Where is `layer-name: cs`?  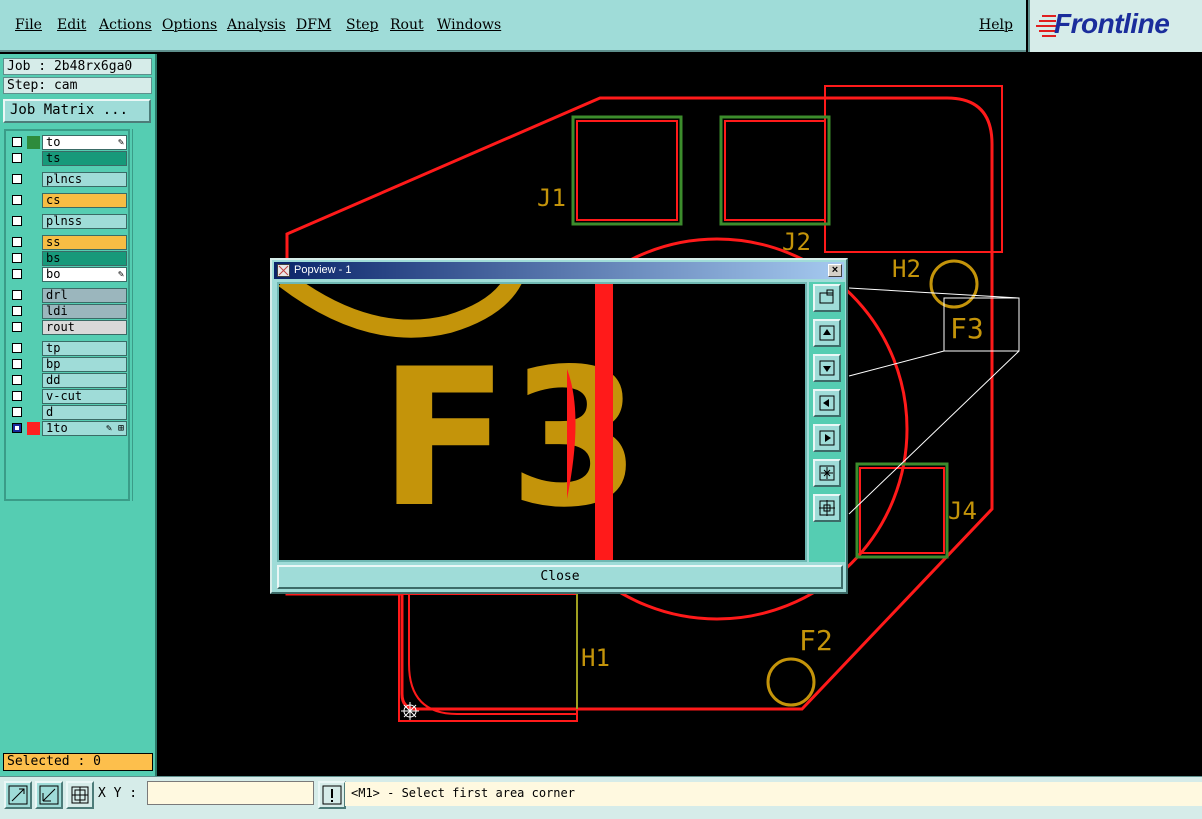 layer-name: cs is located at coordinates (84, 200).